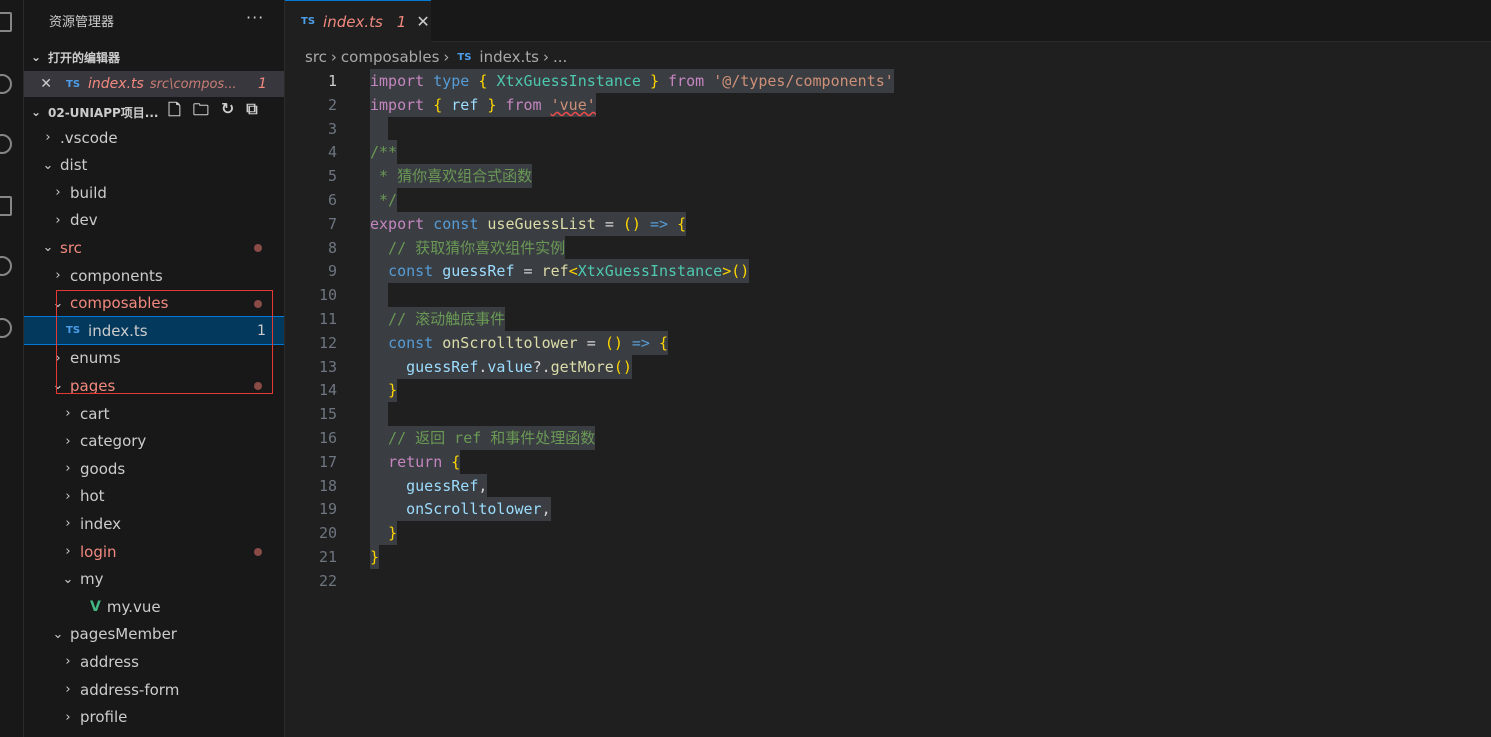 The width and height of the screenshot is (1491, 737). What do you see at coordinates (154, 84) in the screenshot?
I see `open-editor-item: ✕ TS index.ts src\compos... 1` at bounding box center [154, 84].